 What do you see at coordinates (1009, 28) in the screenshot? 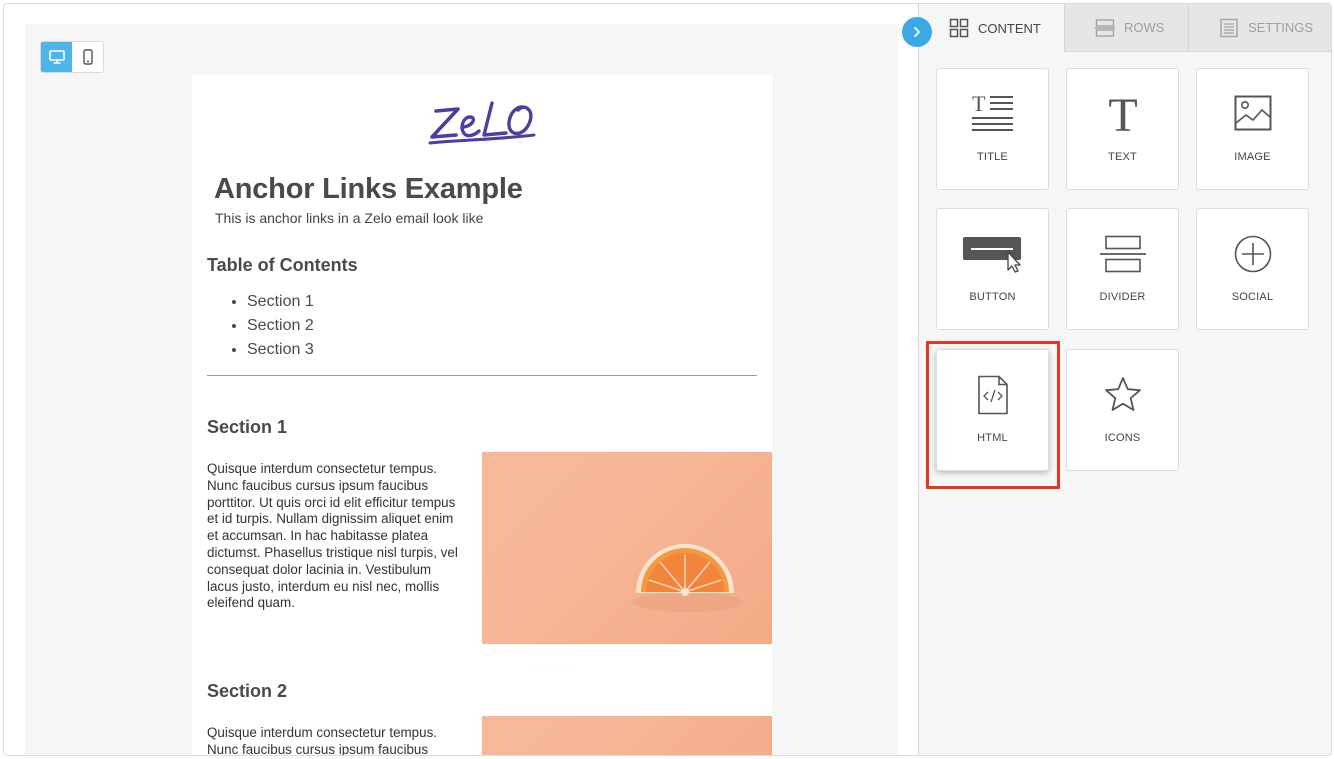
I see `tab-content-label: CONTENT` at bounding box center [1009, 28].